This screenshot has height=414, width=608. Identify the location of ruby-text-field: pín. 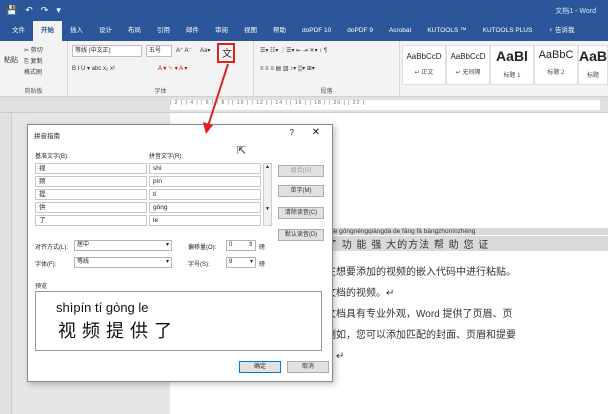
(205, 181).